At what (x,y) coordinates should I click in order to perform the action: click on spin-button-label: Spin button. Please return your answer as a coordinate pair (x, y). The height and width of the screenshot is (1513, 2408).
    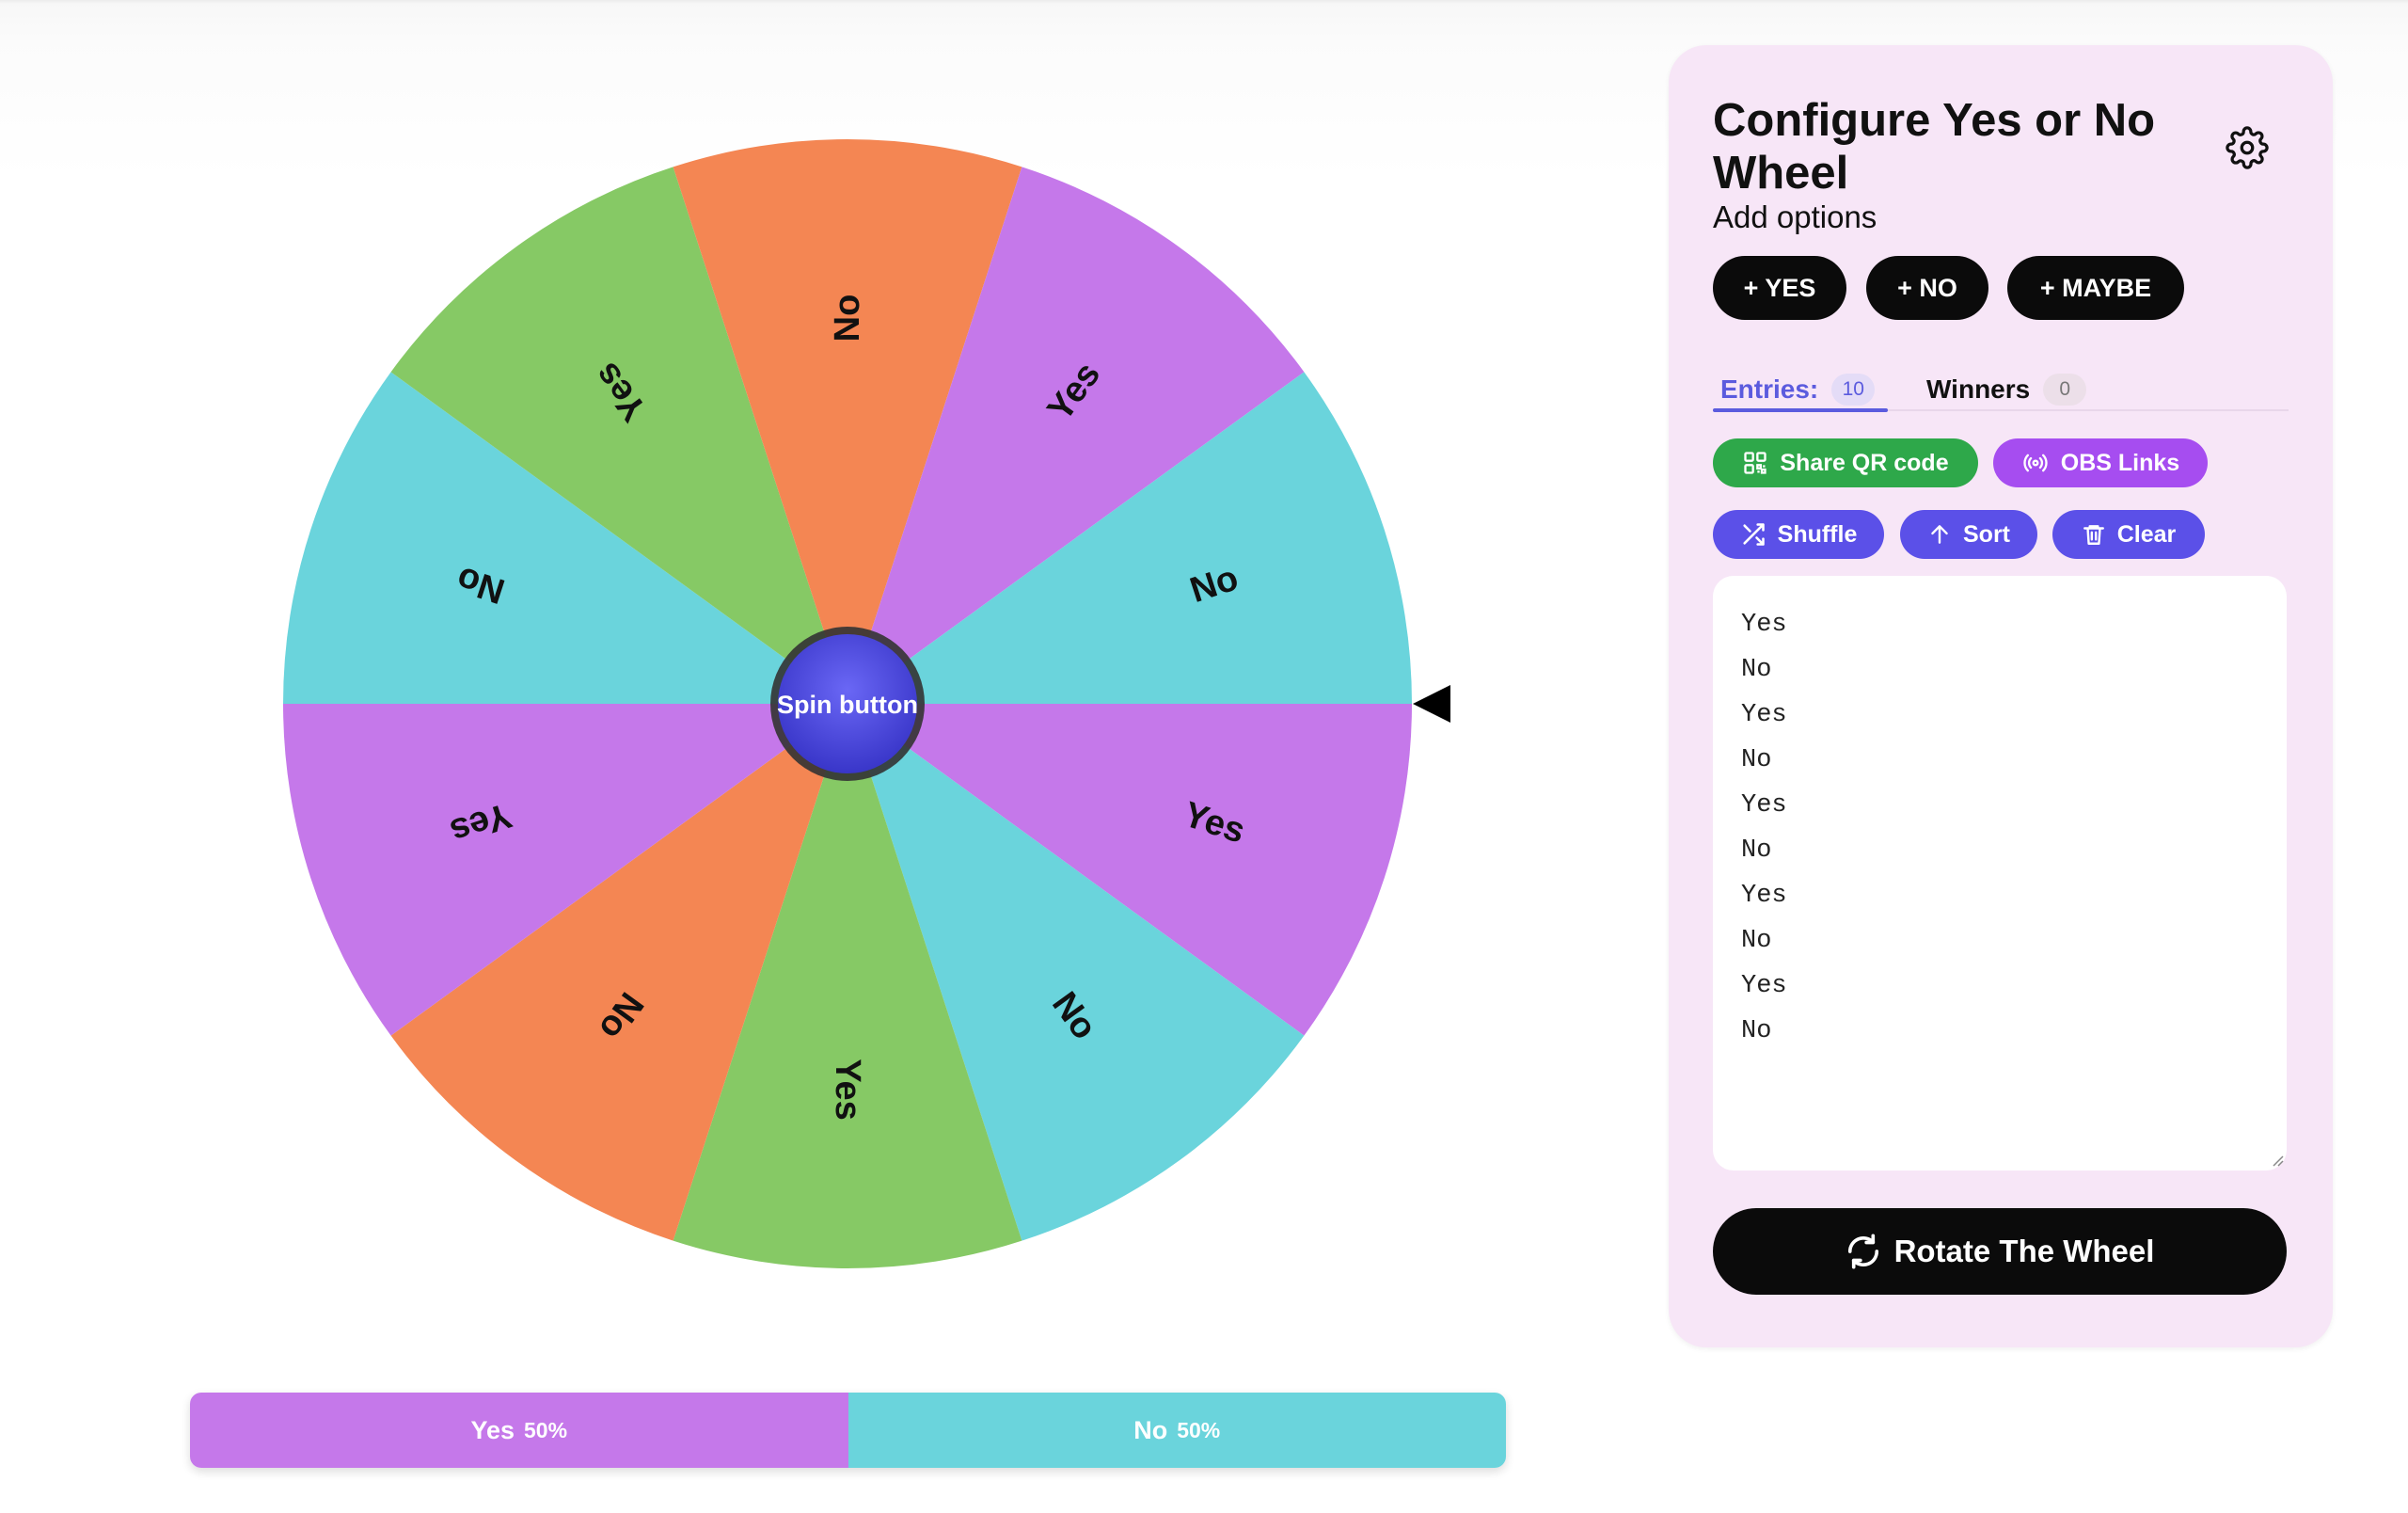
    Looking at the image, I should click on (848, 705).